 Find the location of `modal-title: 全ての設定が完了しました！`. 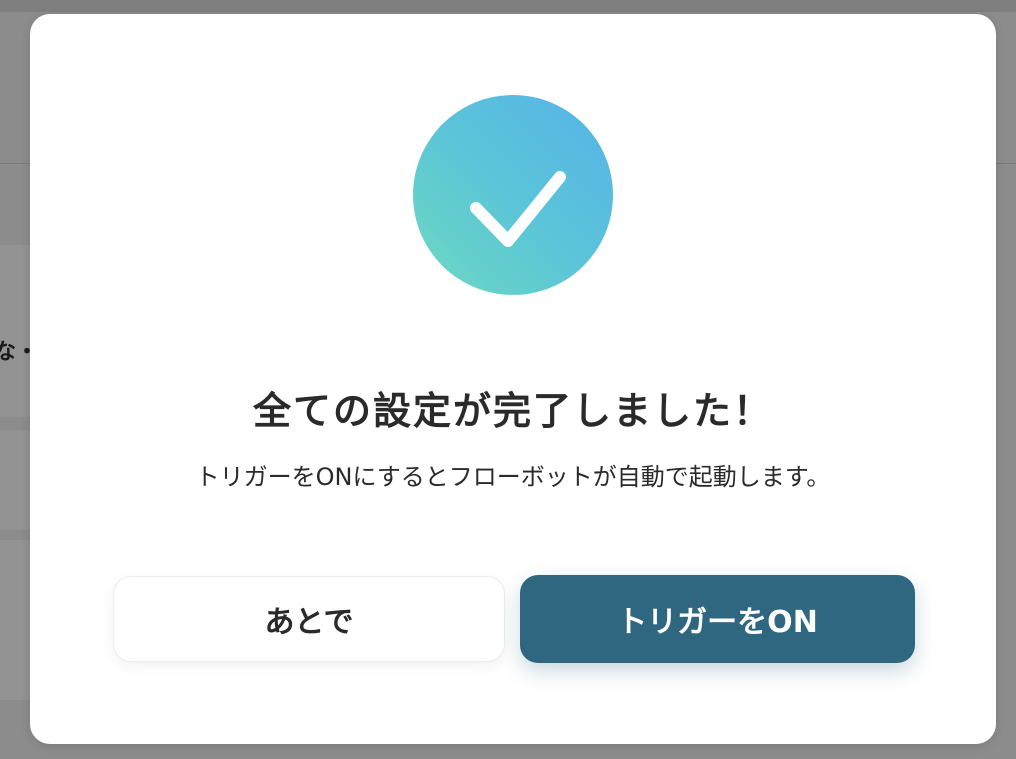

modal-title: 全ての設定が完了しました！ is located at coordinates (512, 411).